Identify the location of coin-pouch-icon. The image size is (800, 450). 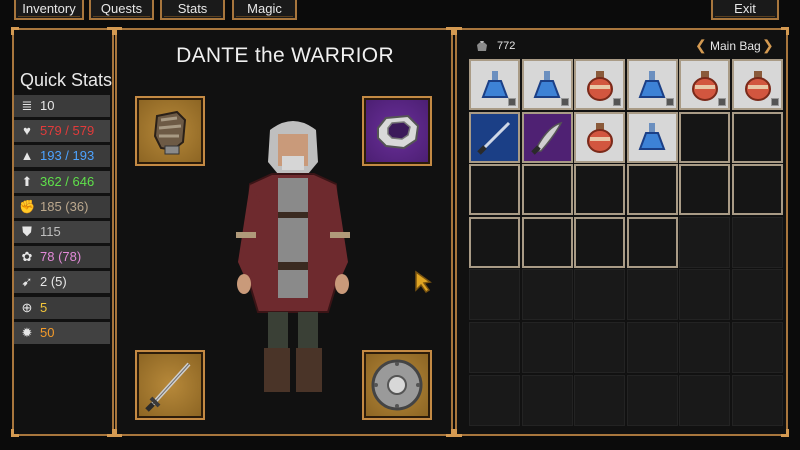
(482, 46).